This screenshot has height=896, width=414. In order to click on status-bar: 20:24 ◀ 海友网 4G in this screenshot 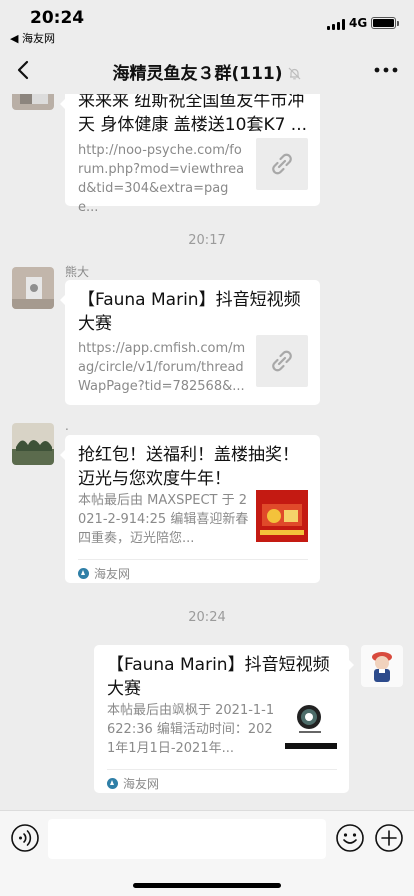, I will do `click(207, 23)`.